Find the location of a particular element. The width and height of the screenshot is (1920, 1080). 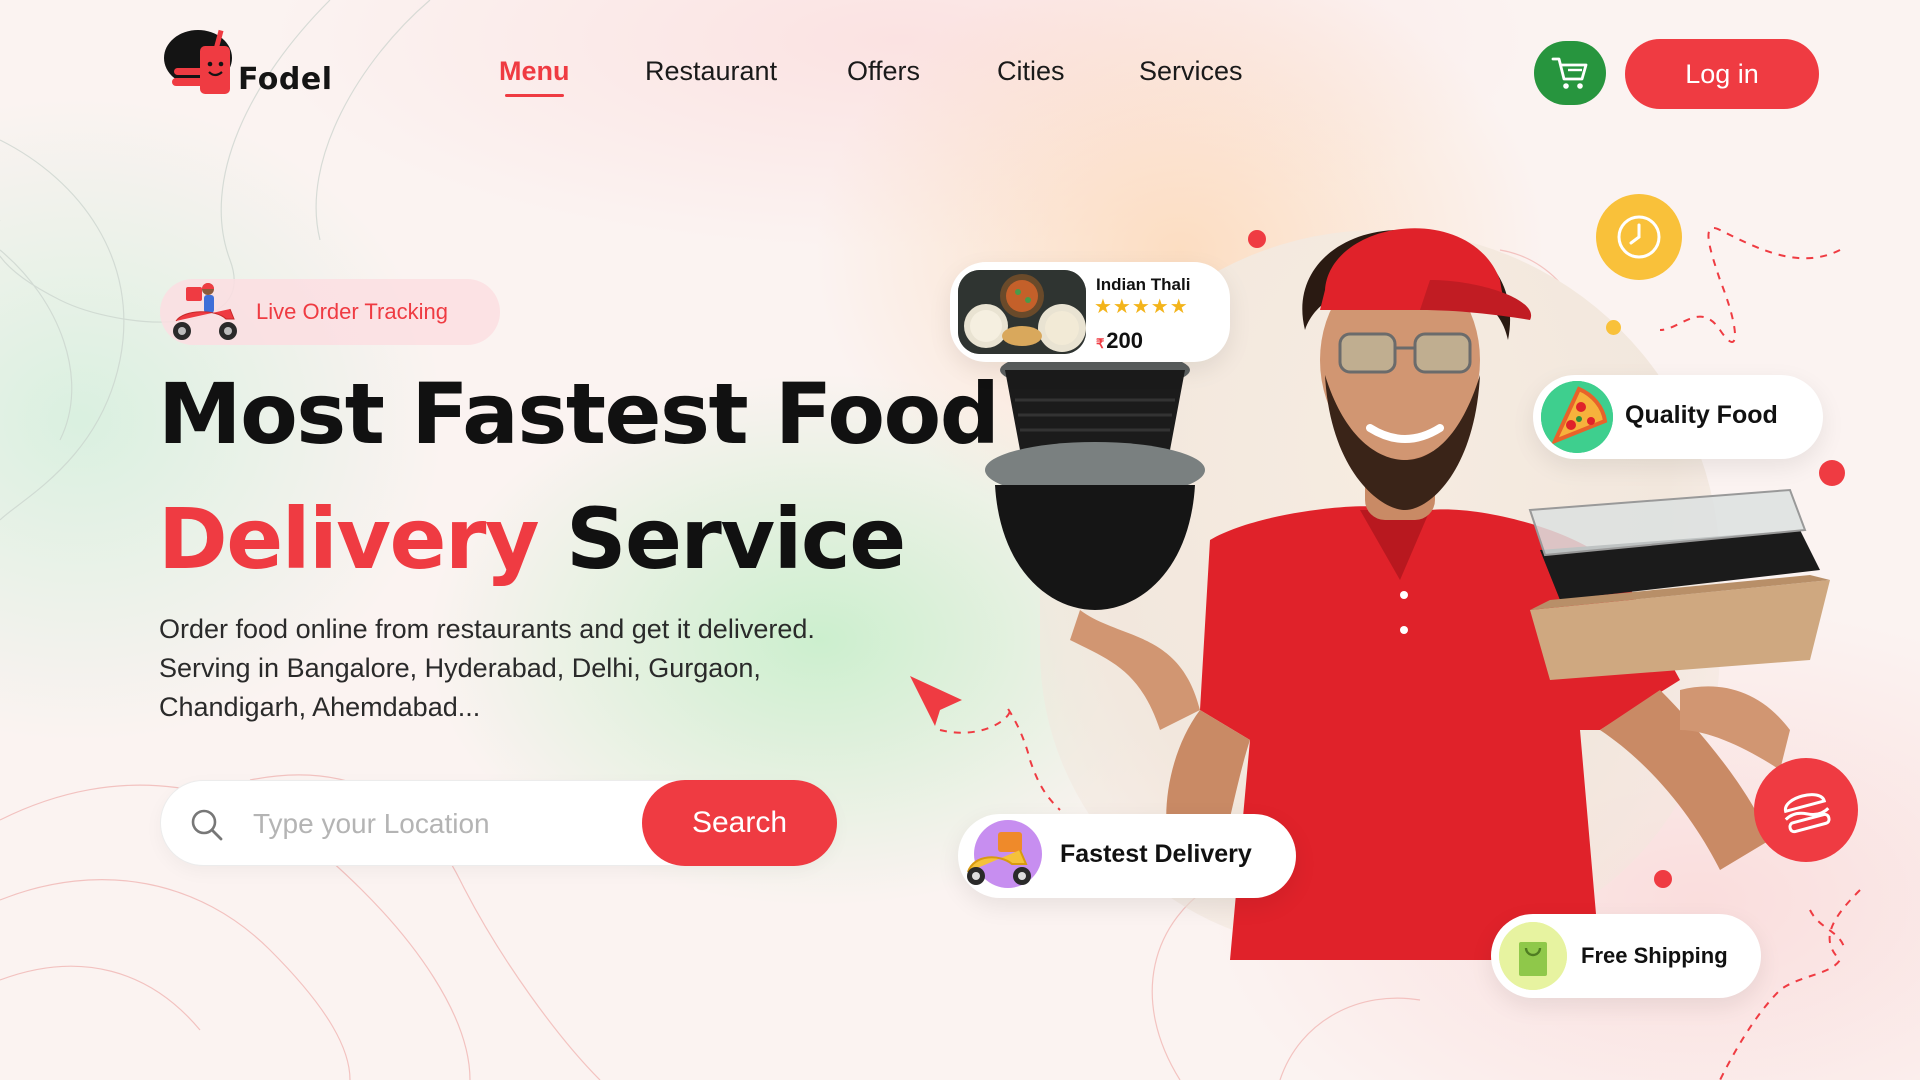

burger-badge is located at coordinates (1806, 810).